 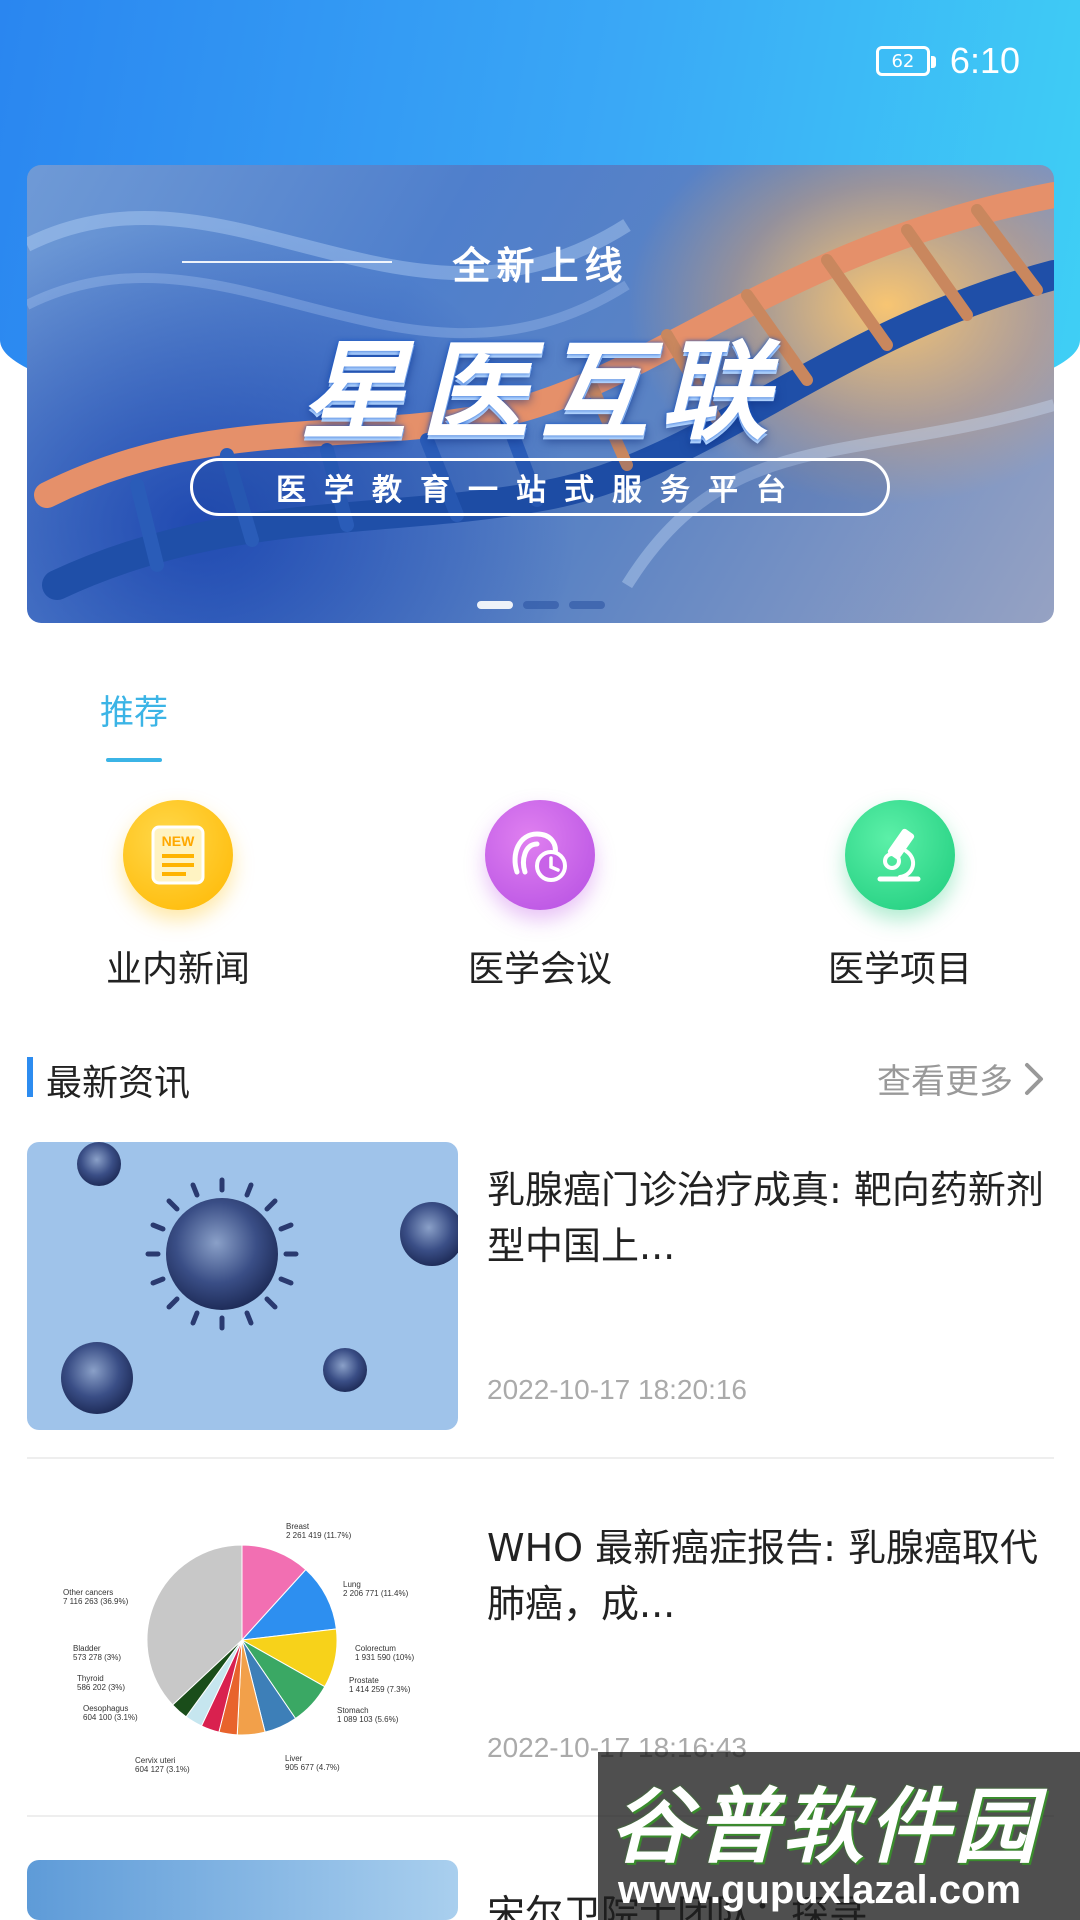 I want to click on battery-level: 62, so click(x=903, y=61).